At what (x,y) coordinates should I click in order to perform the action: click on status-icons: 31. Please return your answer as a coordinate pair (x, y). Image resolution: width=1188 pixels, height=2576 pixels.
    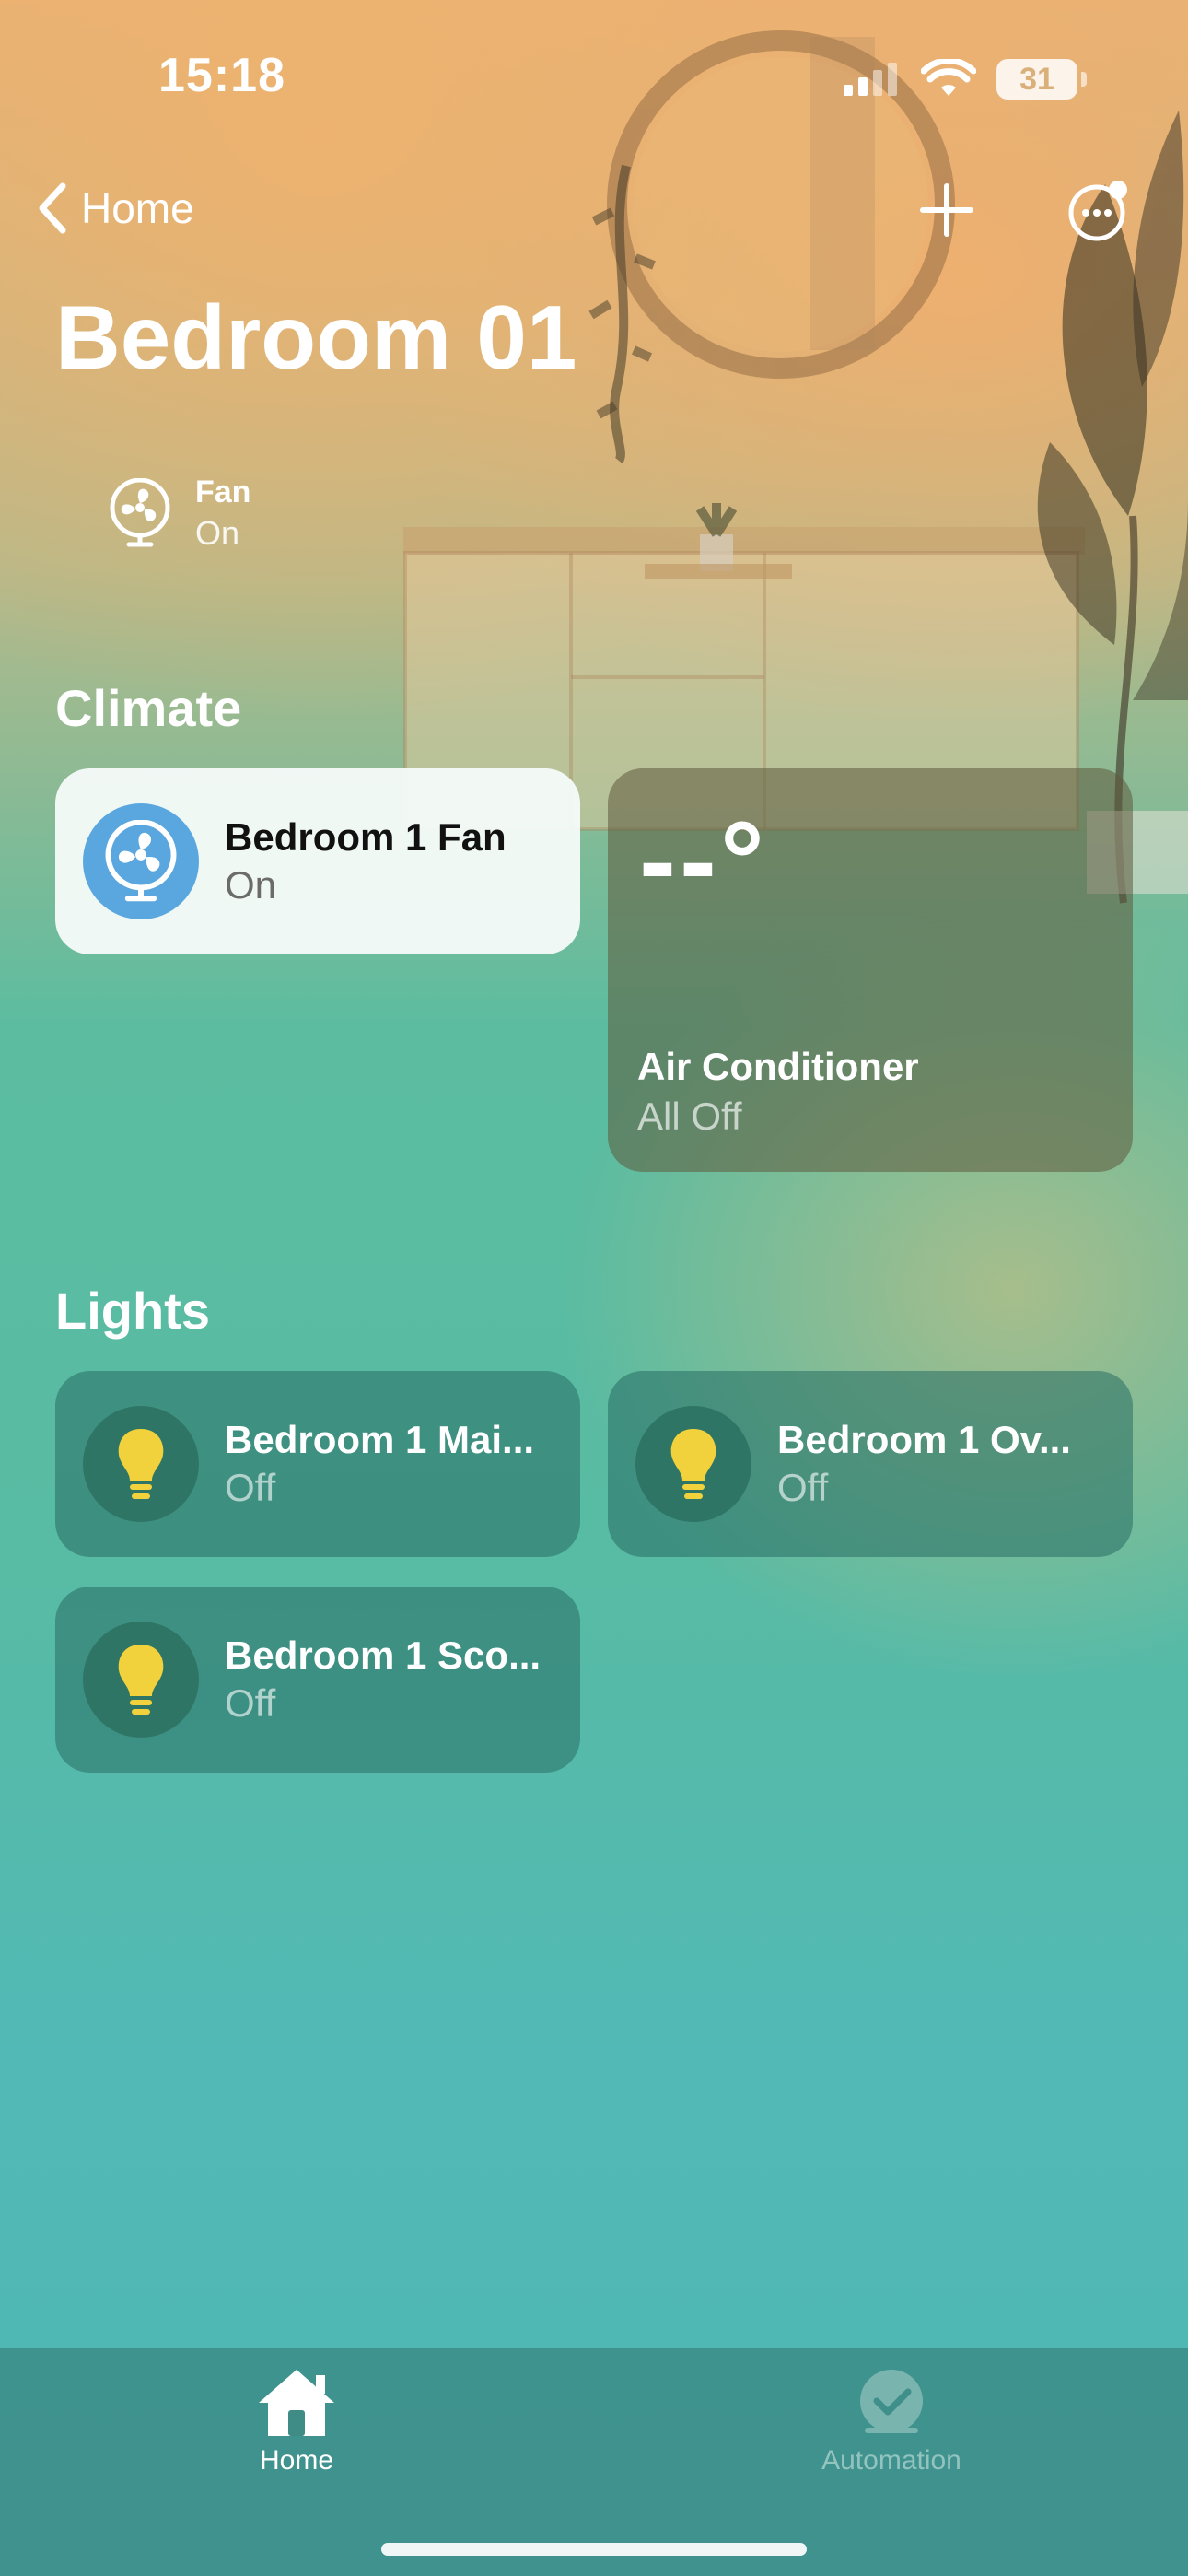
    Looking at the image, I should click on (964, 79).